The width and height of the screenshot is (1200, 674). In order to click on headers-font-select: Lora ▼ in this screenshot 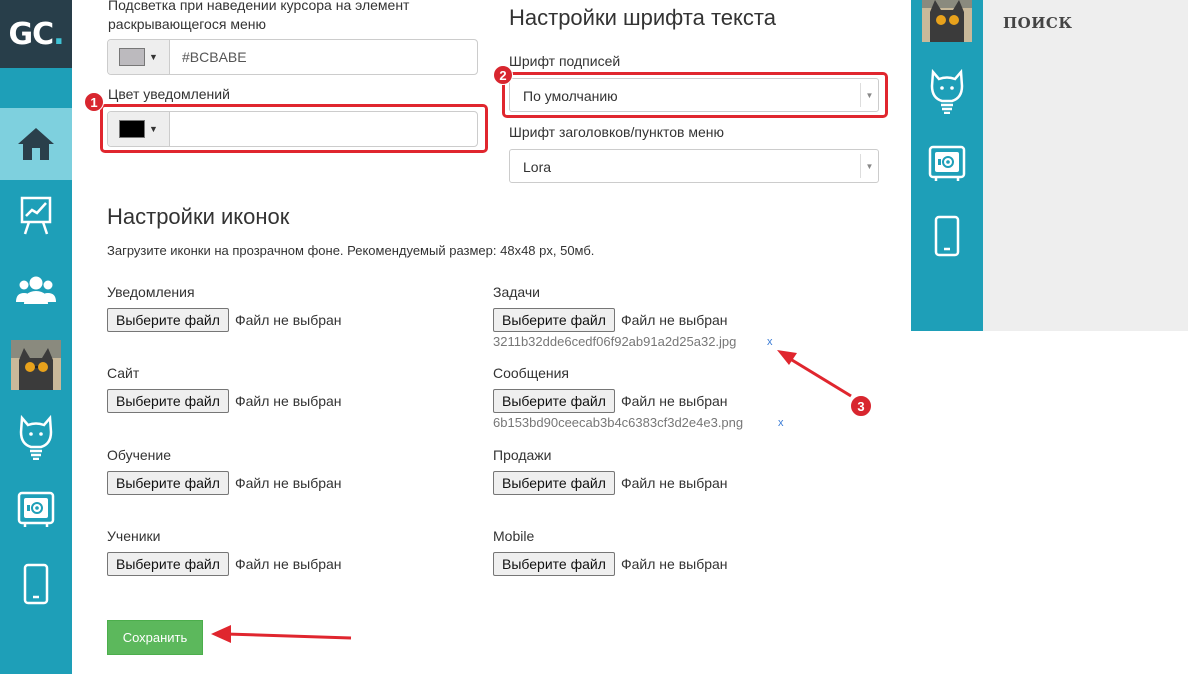, I will do `click(694, 166)`.